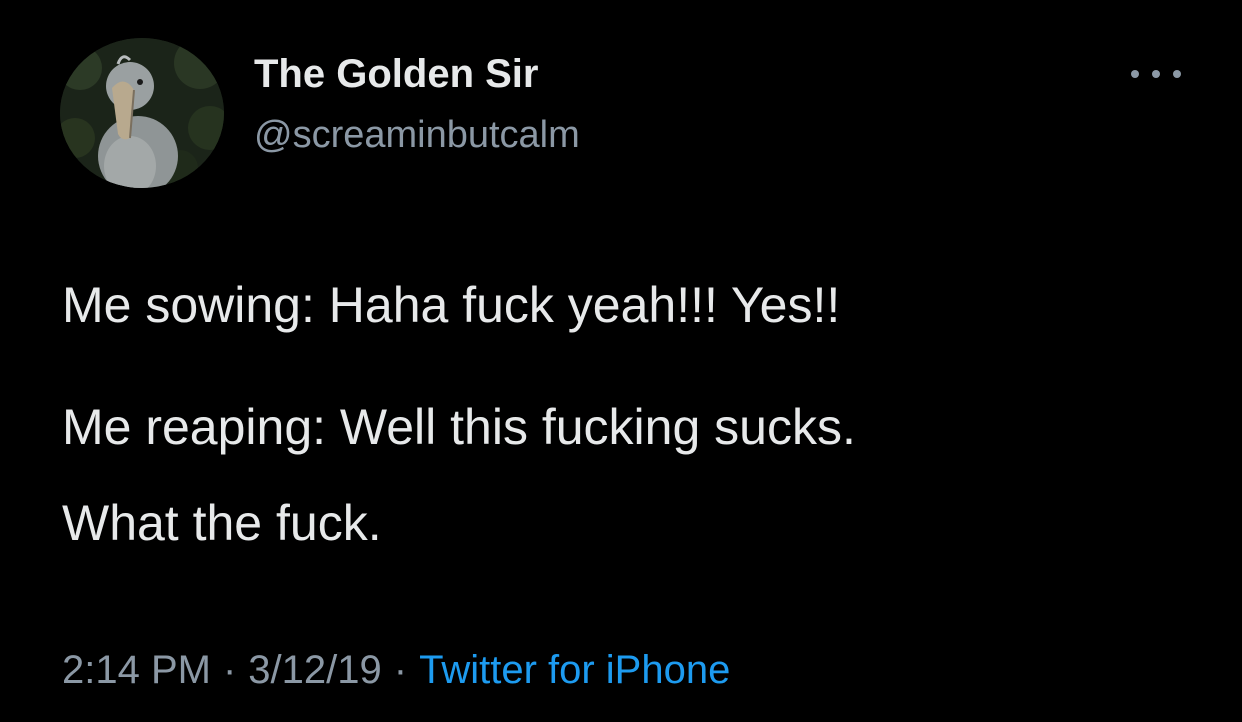 The height and width of the screenshot is (722, 1242). What do you see at coordinates (459, 427) in the screenshot?
I see `tweet-text-line: Me reaping: Well this fucking sucks.` at bounding box center [459, 427].